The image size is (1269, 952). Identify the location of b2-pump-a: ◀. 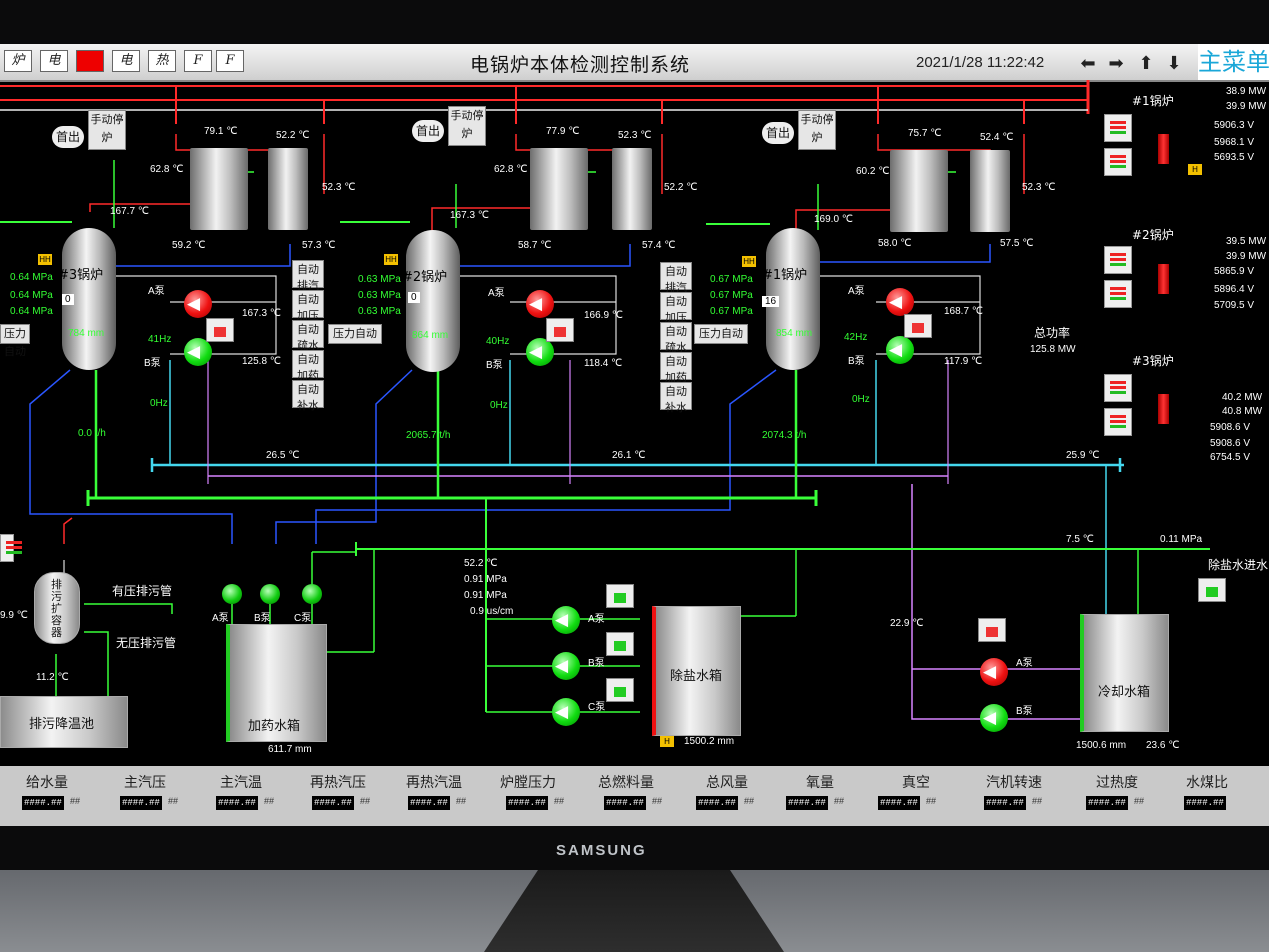
(540, 304).